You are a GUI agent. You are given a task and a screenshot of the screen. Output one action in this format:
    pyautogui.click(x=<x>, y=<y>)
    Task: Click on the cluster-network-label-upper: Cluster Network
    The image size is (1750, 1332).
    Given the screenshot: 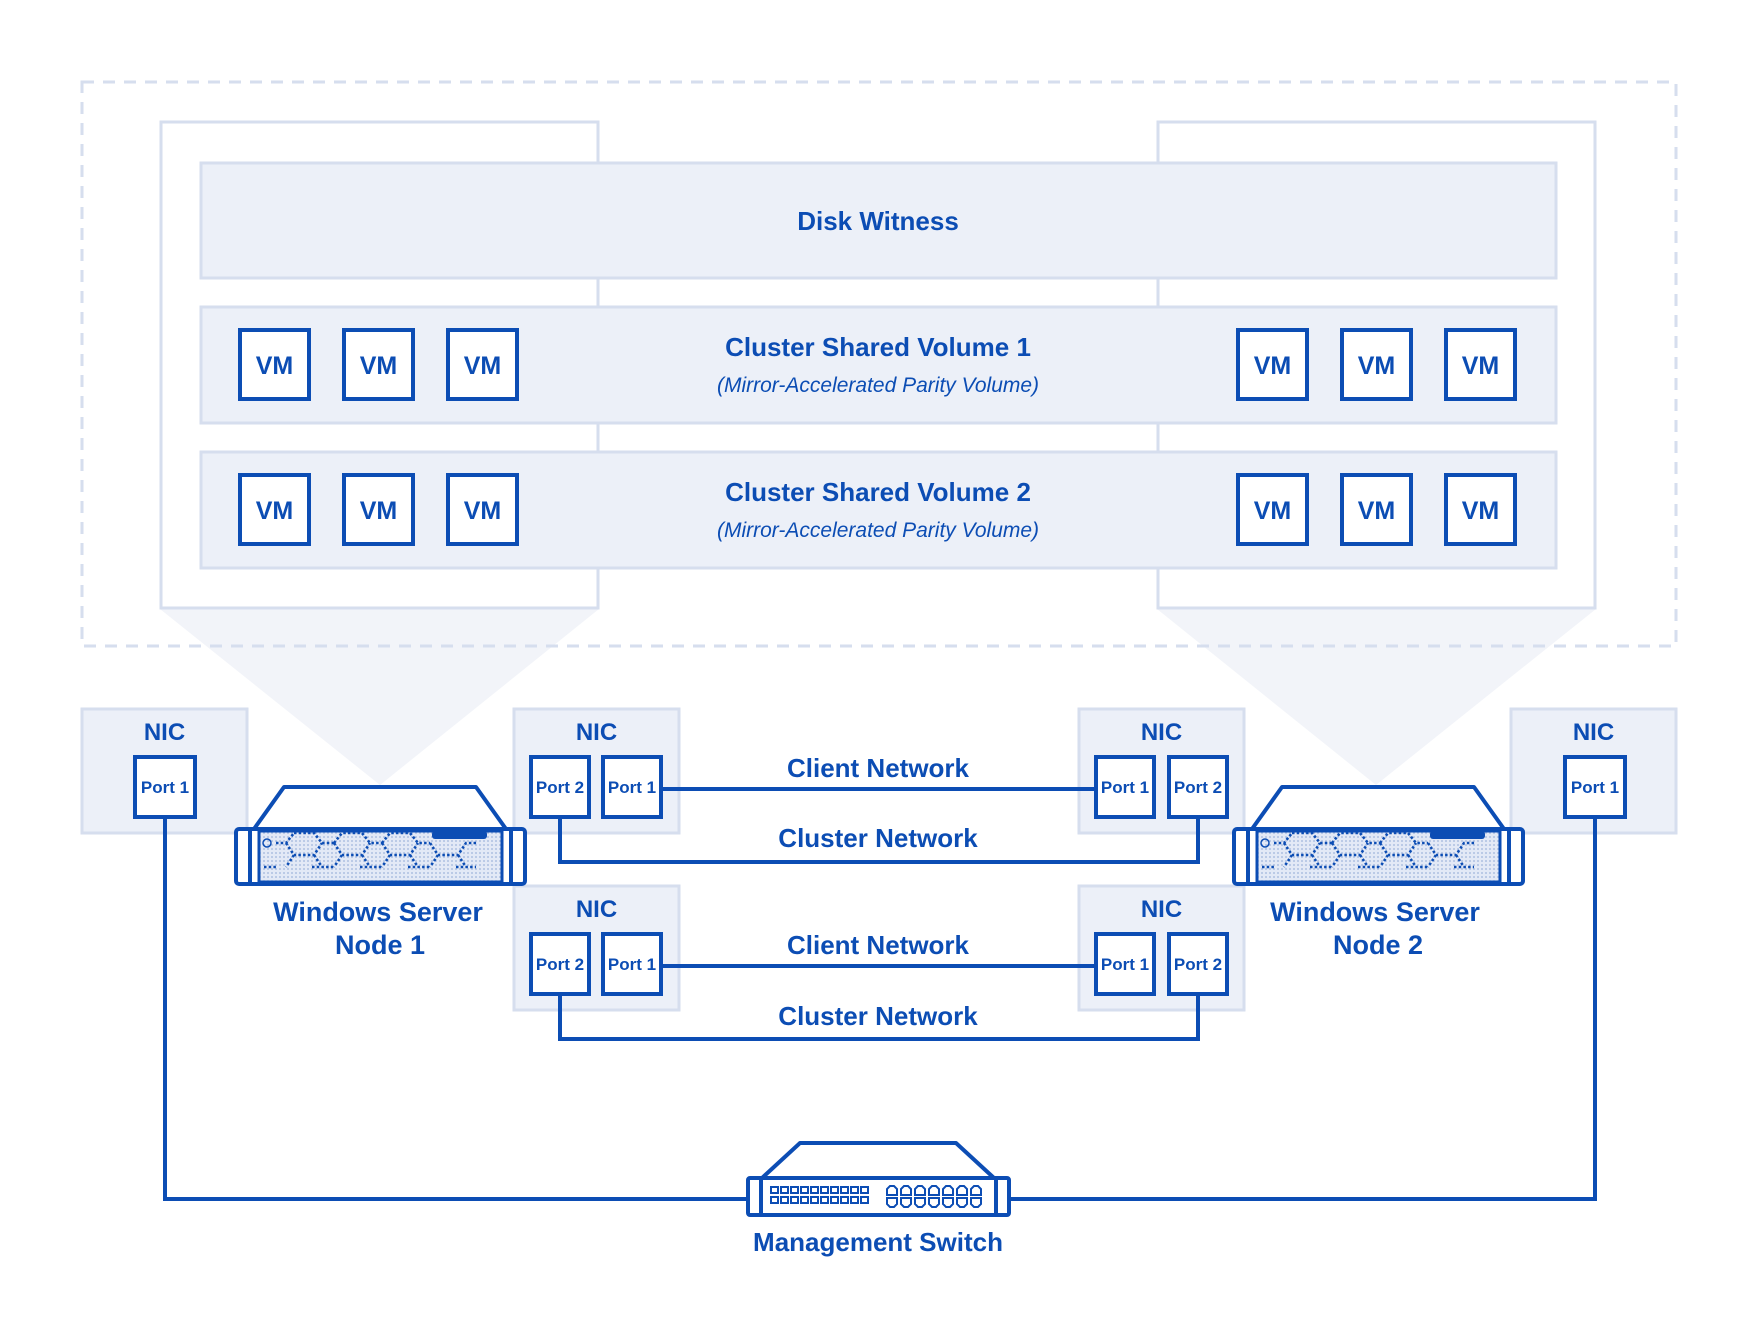 What is the action you would take?
    pyautogui.click(x=878, y=838)
    